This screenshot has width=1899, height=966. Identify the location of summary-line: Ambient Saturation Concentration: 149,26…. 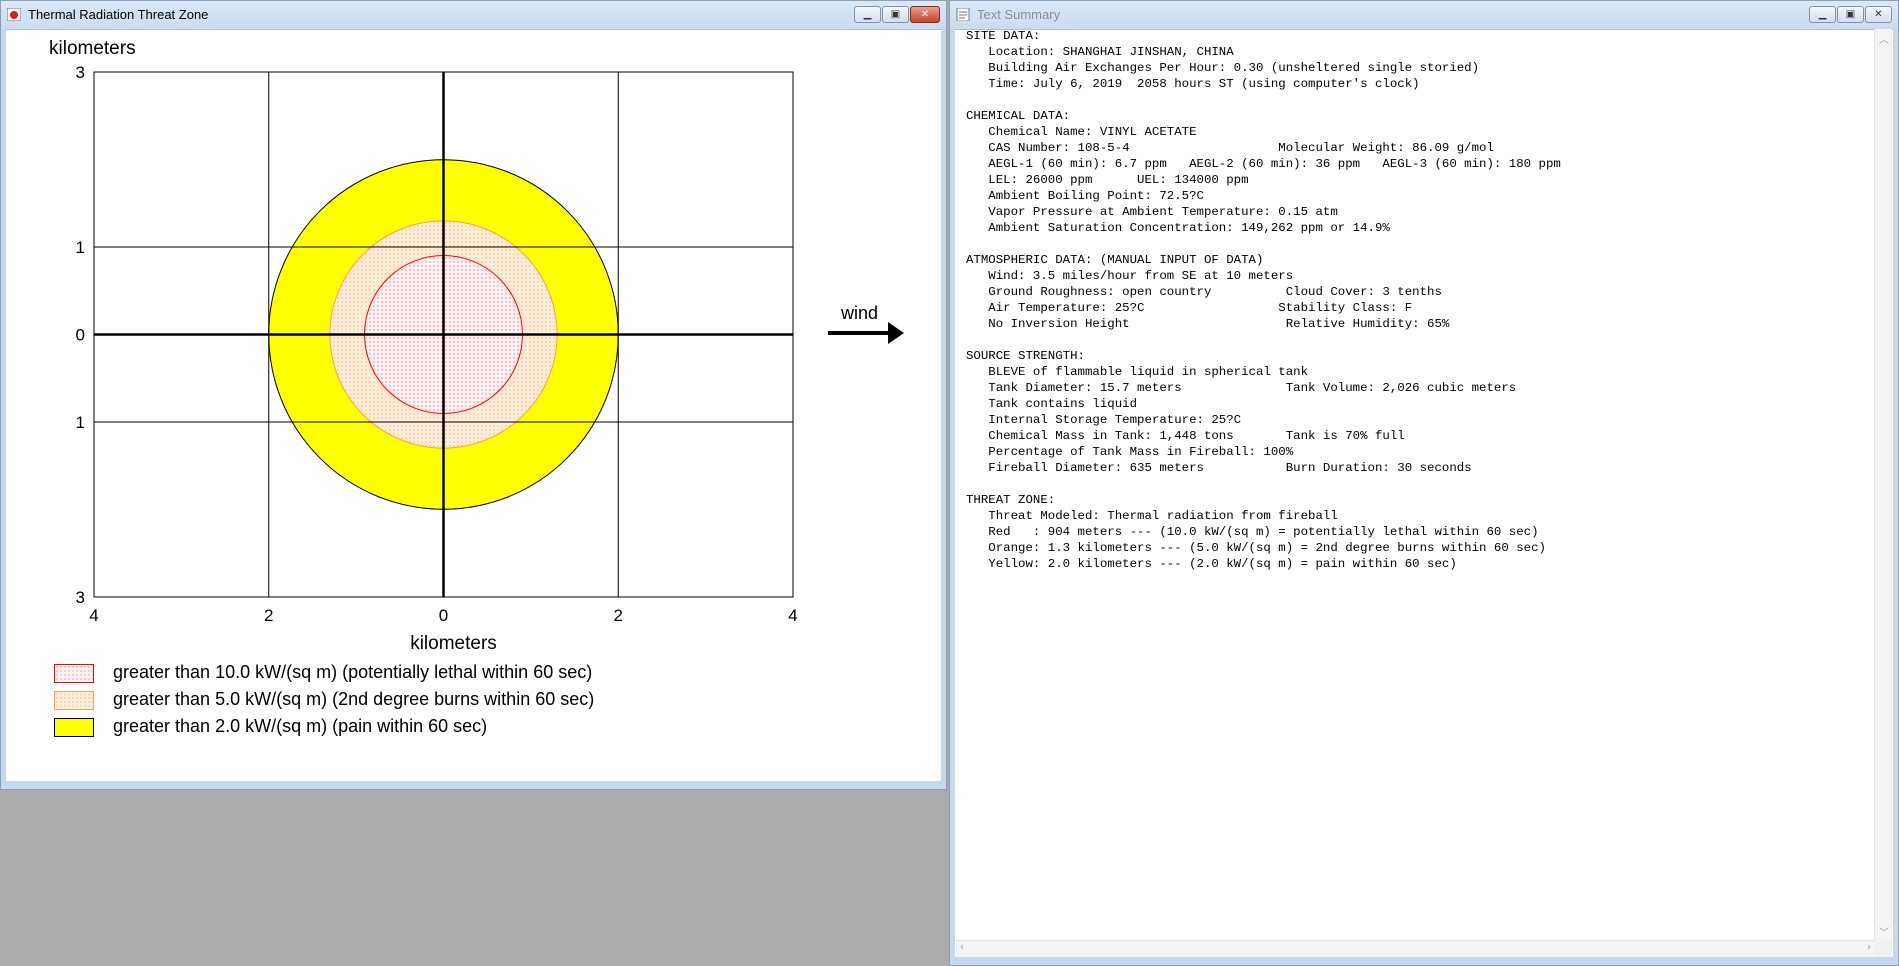
(1178, 228).